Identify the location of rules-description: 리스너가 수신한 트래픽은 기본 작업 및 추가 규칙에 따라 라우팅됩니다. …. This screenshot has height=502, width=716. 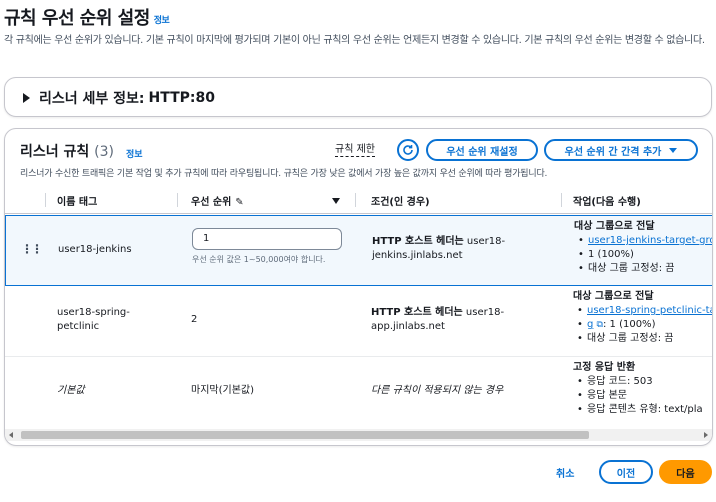
(284, 174).